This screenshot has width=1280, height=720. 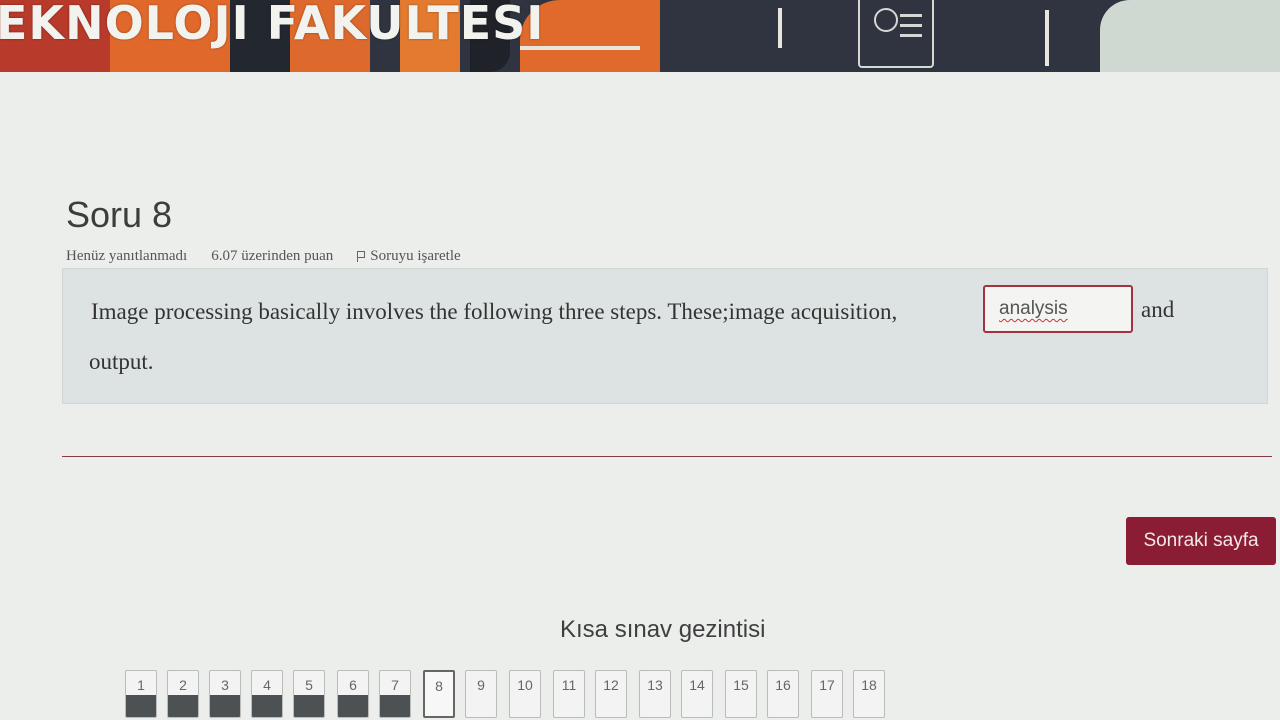 What do you see at coordinates (481, 685) in the screenshot?
I see `quiz-nav-number: 9` at bounding box center [481, 685].